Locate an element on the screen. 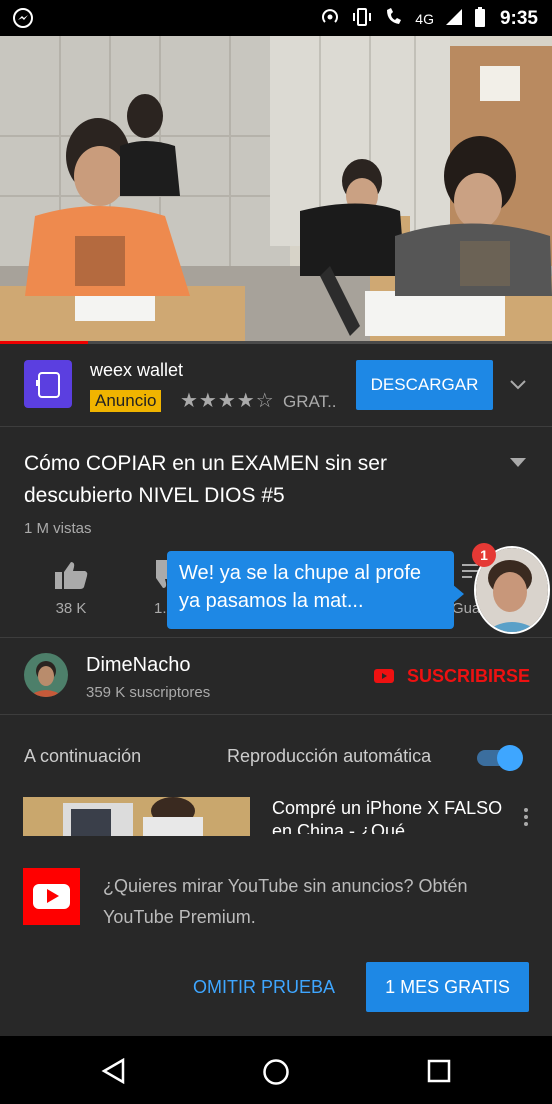  signal-icon is located at coordinates (454, 18).